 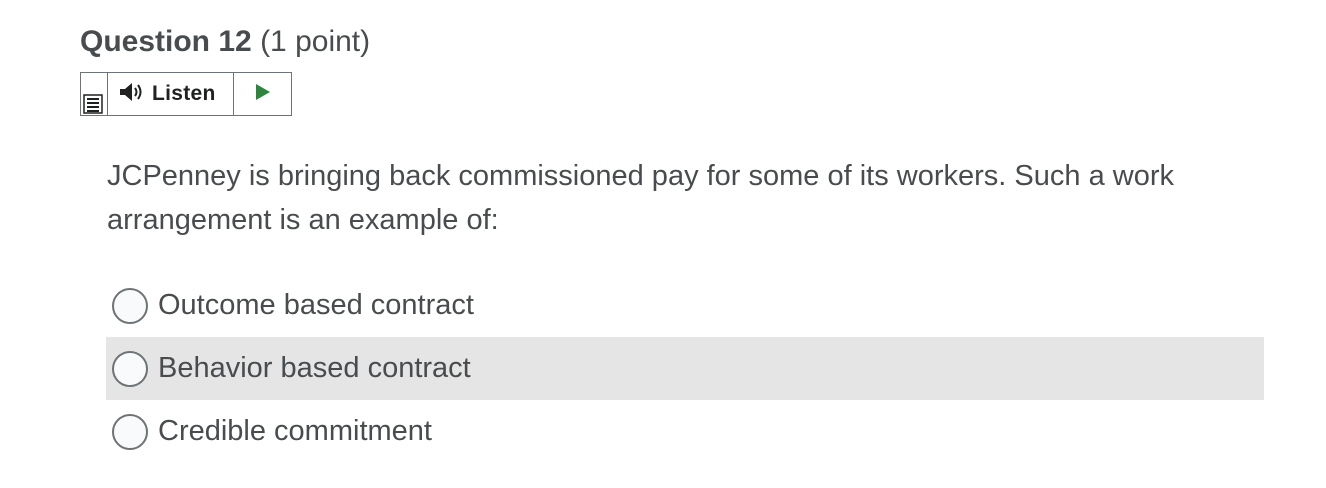 I want to click on listen-widget: Listen, so click(x=186, y=94).